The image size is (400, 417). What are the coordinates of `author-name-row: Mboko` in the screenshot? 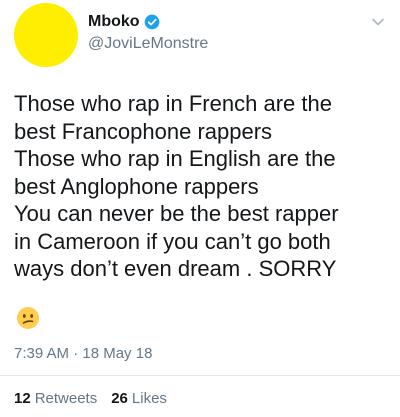 It's located at (124, 22).